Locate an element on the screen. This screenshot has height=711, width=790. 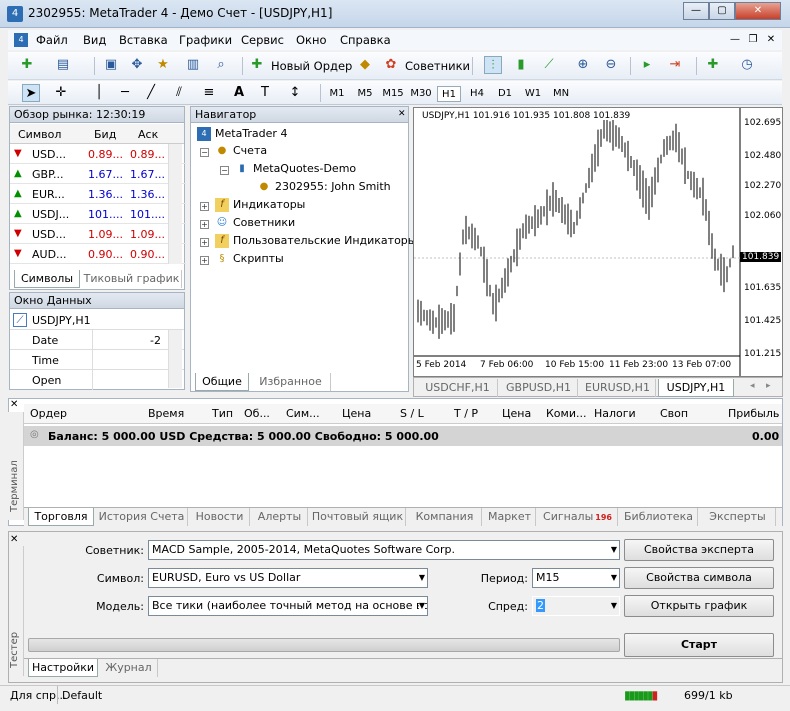
terminal-tab: Почтовый ящик is located at coordinates (358, 517).